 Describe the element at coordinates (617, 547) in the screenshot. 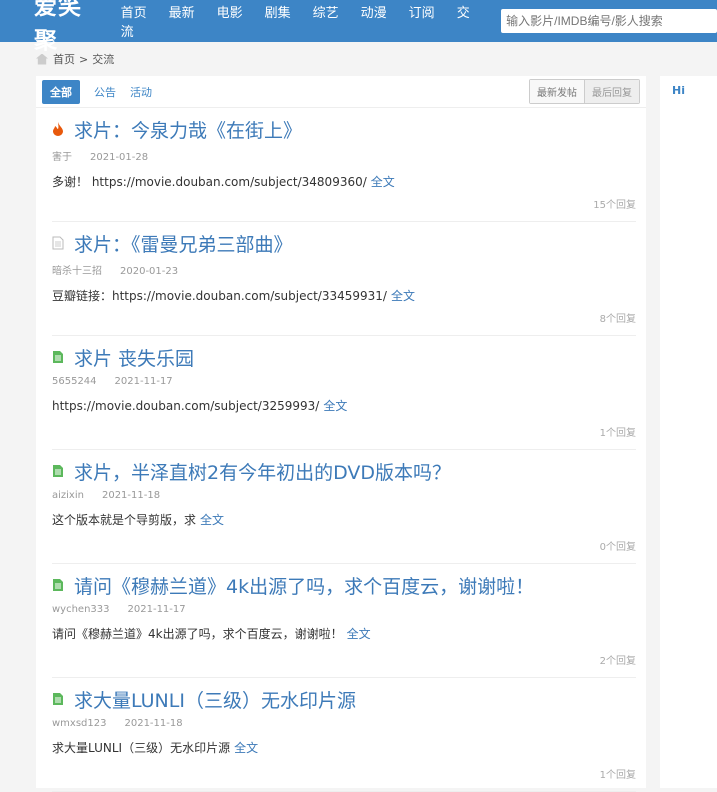

I see `reply-count: 0个回复` at that location.